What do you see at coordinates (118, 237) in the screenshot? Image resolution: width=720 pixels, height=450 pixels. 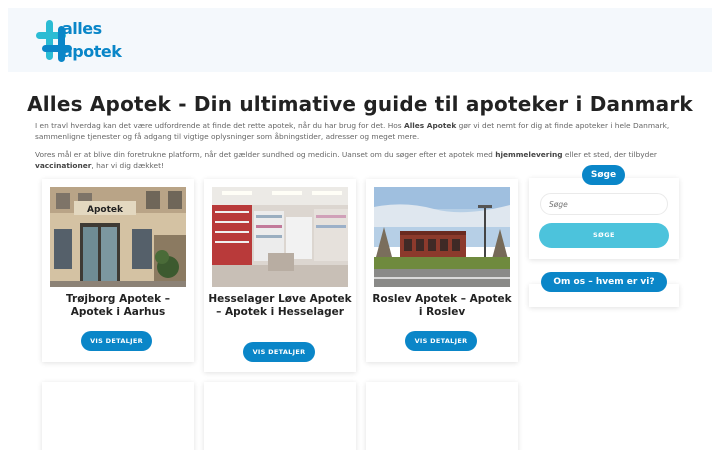 I see `pharmacy-photo: Apotek` at bounding box center [118, 237].